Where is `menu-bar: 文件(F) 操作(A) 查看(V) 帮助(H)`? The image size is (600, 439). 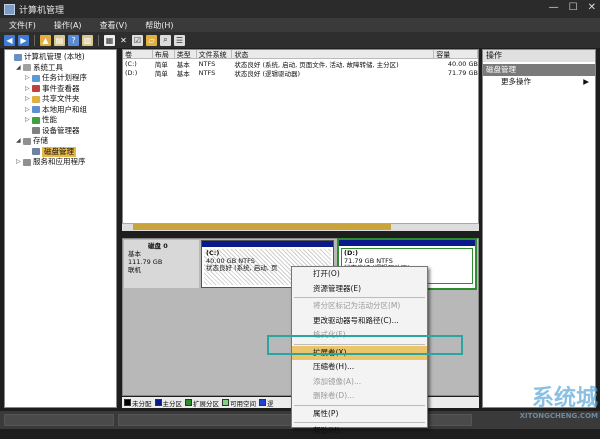
menu-bar: 文件(F) 操作(A) 查看(V) 帮助(H) is located at coordinates (300, 25).